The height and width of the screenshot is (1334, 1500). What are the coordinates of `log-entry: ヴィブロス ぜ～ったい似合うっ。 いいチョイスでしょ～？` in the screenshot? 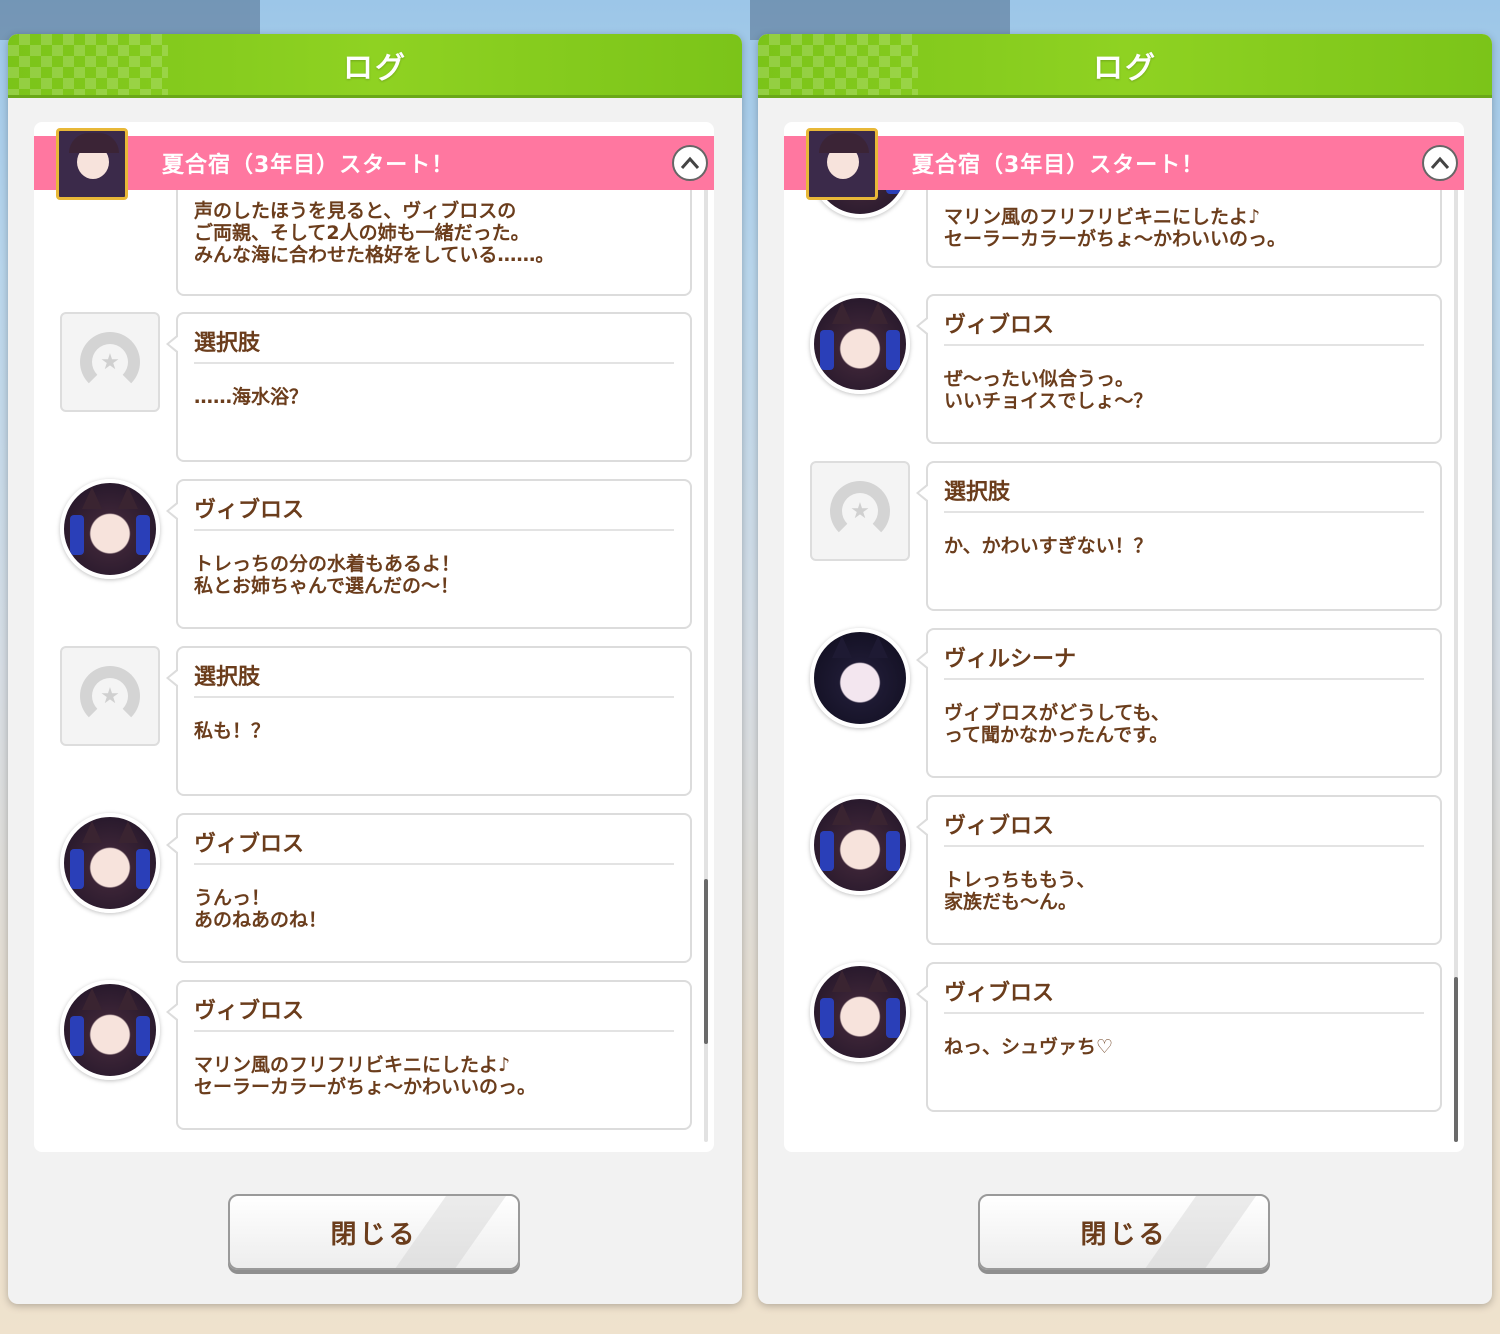 It's located at (1124, 369).